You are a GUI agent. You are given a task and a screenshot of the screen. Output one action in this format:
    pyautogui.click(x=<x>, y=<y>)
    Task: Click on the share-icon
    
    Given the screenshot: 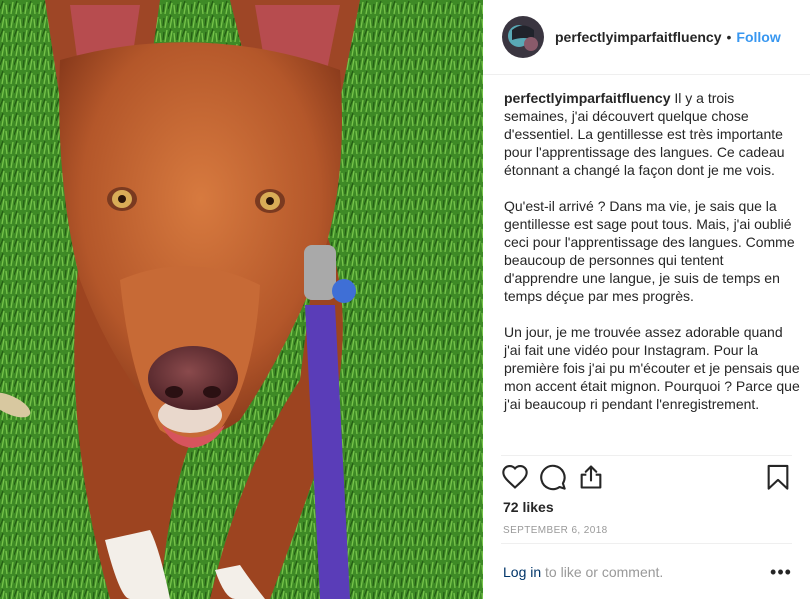 What is the action you would take?
    pyautogui.click(x=591, y=477)
    